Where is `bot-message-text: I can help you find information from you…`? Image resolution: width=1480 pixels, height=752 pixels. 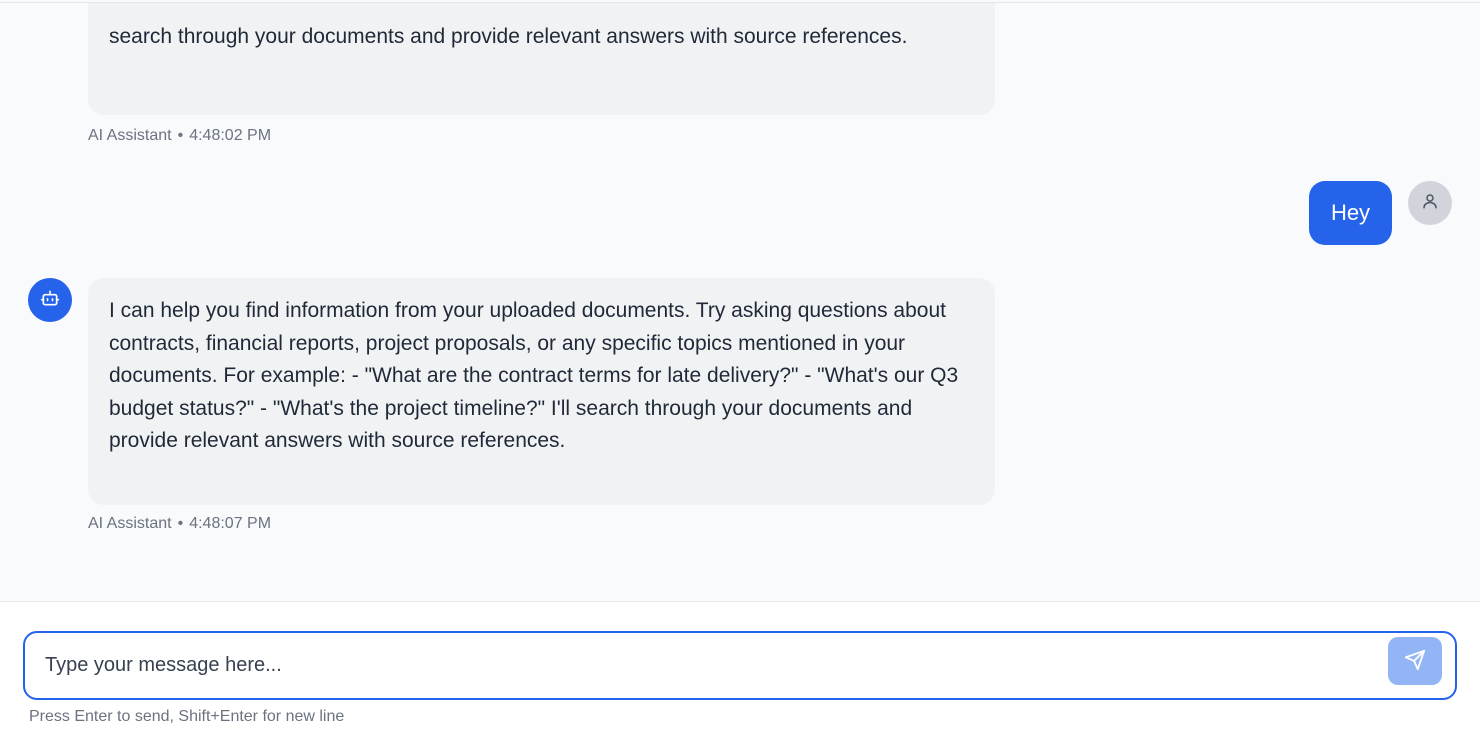
bot-message-text: I can help you find information from you… is located at coordinates (534, 375).